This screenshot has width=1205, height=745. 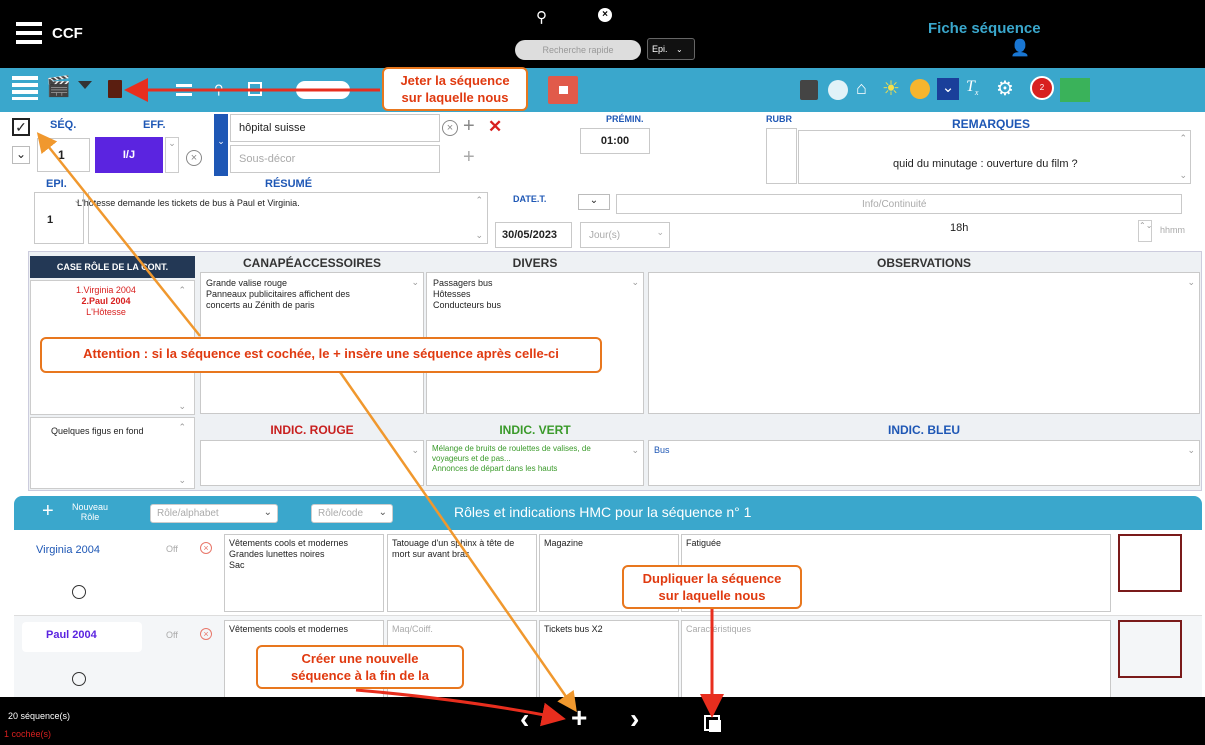 What do you see at coordinates (579, 718) in the screenshot?
I see `add-sequence-icon: +` at bounding box center [579, 718].